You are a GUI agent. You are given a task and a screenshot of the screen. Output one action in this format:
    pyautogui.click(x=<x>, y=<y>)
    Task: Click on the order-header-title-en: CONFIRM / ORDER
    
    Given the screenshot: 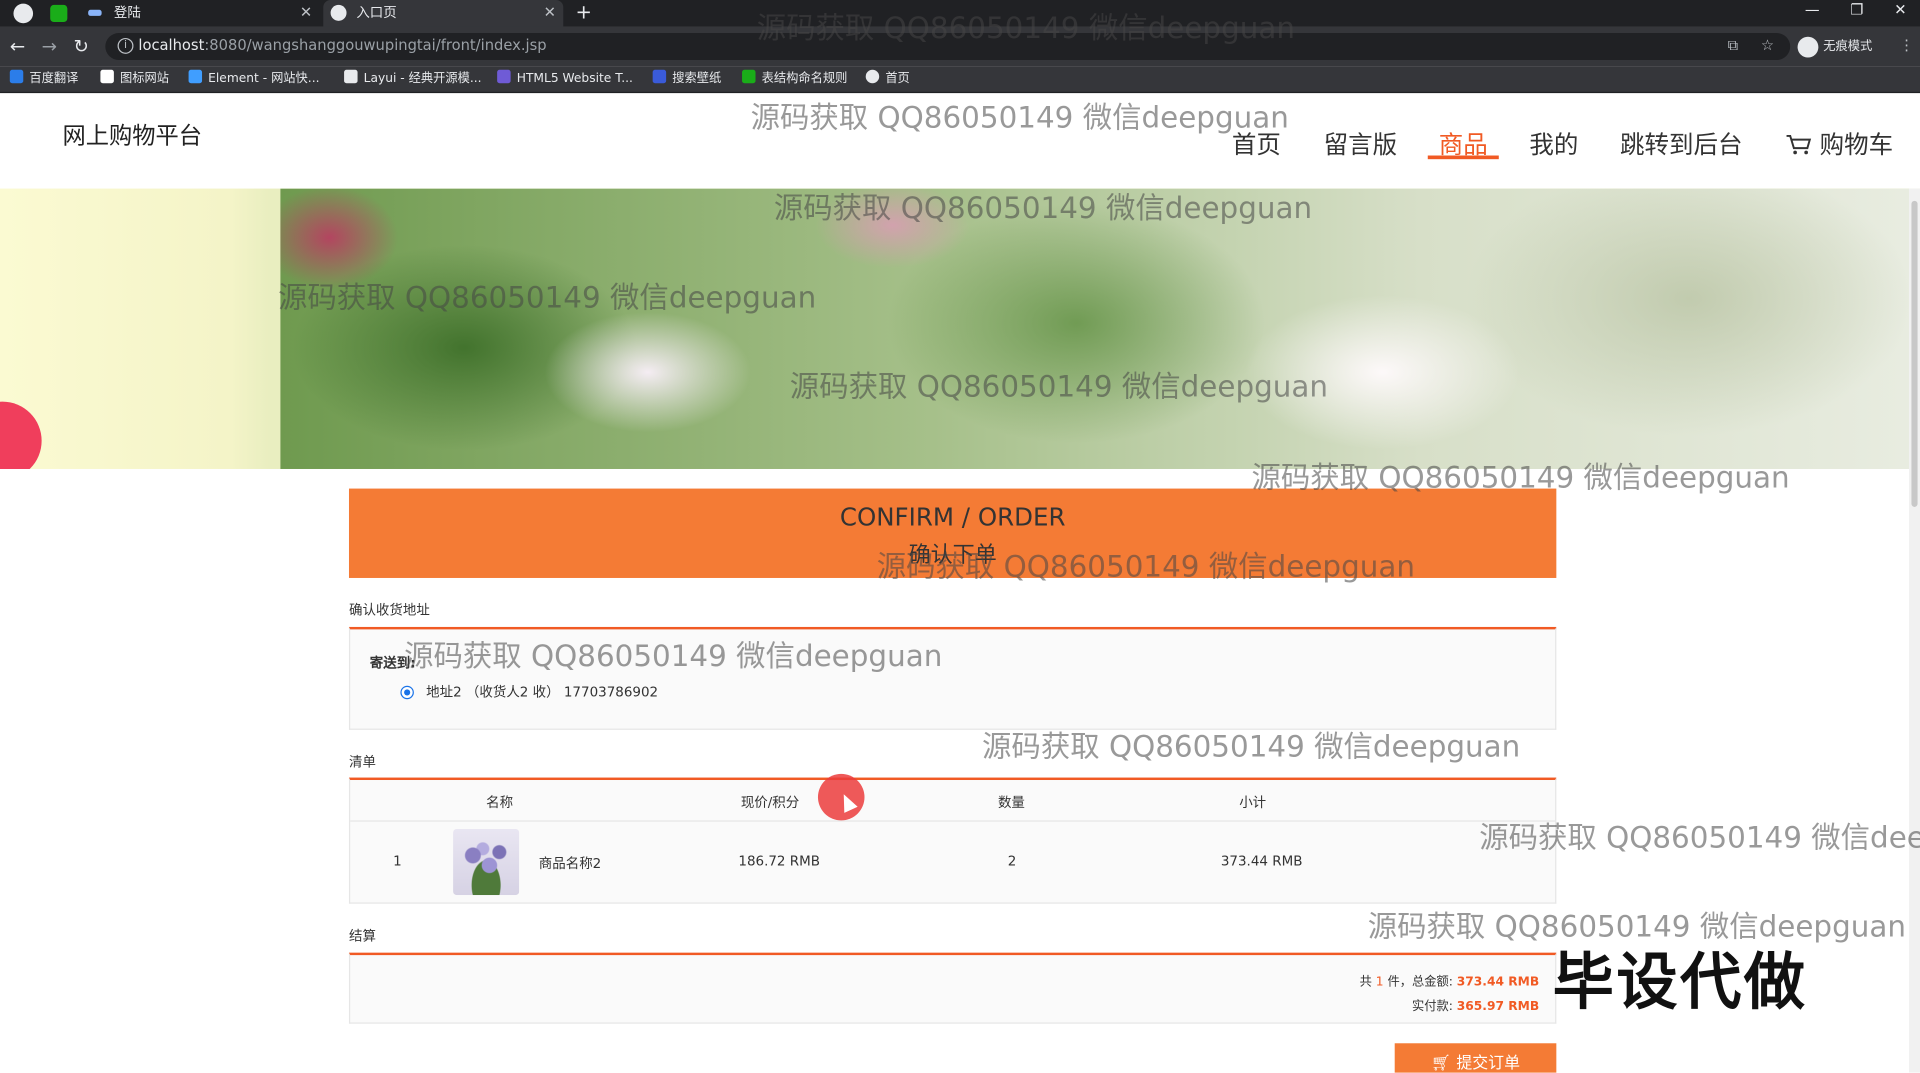 What is the action you would take?
    pyautogui.click(x=952, y=517)
    